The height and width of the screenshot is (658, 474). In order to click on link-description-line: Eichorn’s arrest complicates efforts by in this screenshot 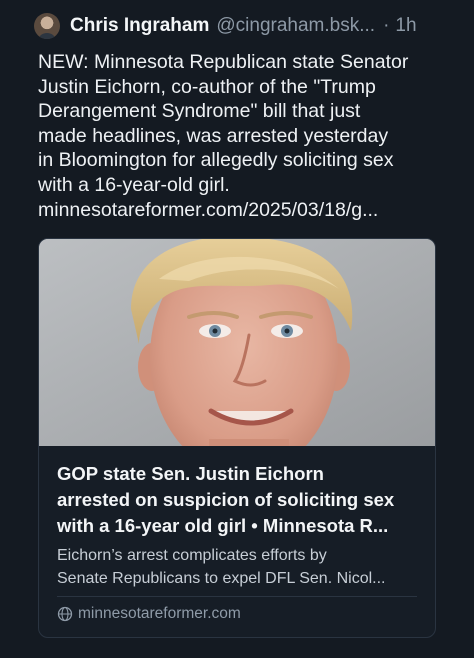, I will do `click(192, 555)`.